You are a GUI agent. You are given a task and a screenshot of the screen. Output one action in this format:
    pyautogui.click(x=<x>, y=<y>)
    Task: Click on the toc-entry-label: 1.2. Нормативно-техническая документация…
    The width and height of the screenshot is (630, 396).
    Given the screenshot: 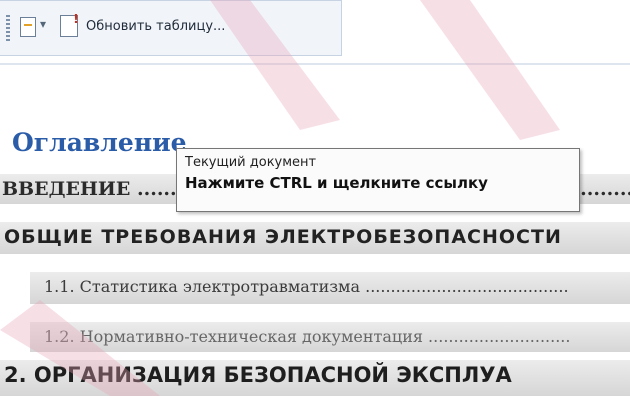 What is the action you would take?
    pyautogui.click(x=307, y=336)
    